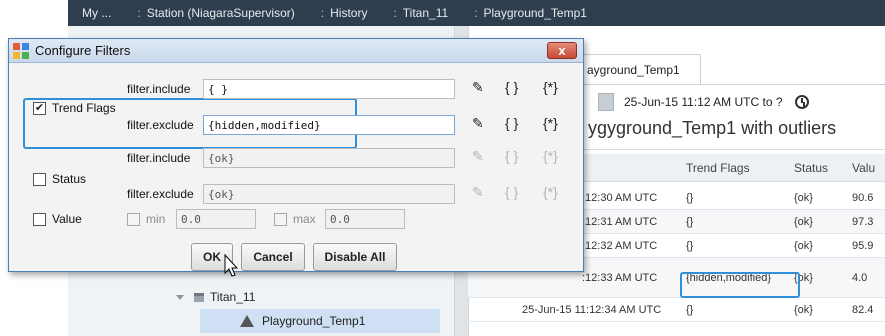 This screenshot has width=885, height=336. What do you see at coordinates (712, 128) in the screenshot?
I see `chart-title: ygyground_Temp1 with outliers` at bounding box center [712, 128].